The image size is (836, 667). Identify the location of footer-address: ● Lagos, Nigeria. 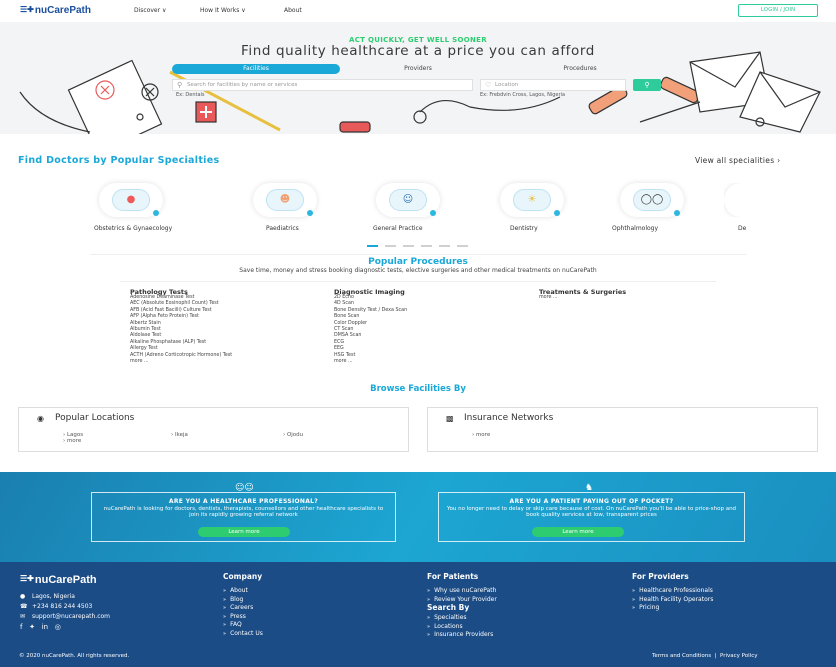
(47, 596).